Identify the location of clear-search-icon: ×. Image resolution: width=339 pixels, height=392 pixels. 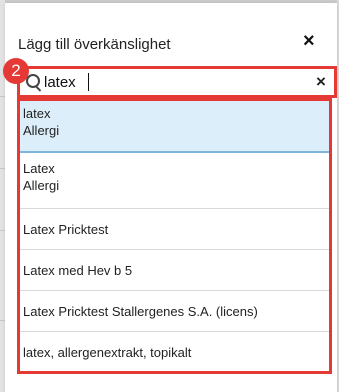
(321, 82).